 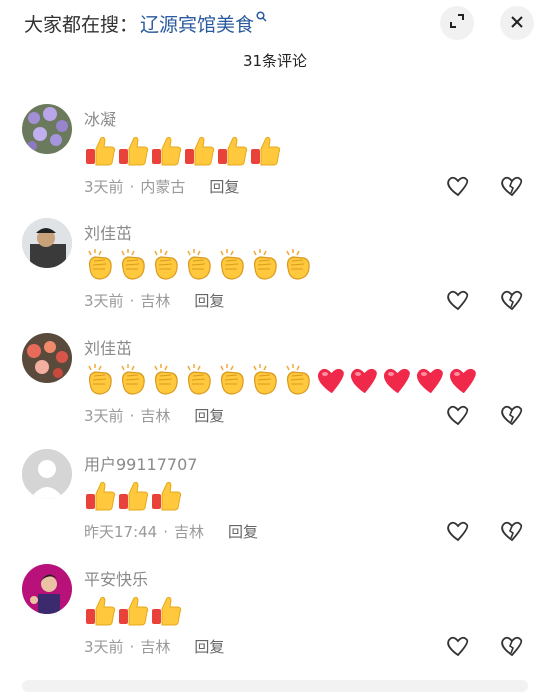 What do you see at coordinates (81, 24) in the screenshot?
I see `search-prefix: 大家都在搜：` at bounding box center [81, 24].